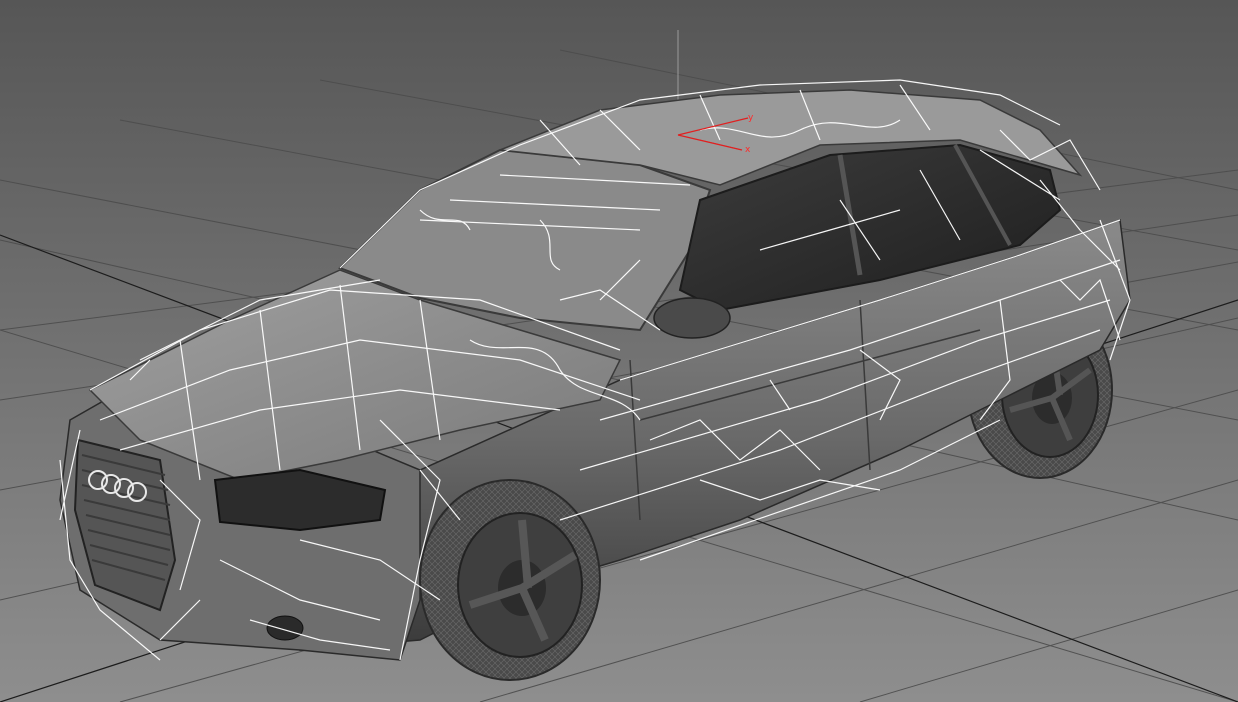  Describe the element at coordinates (748, 150) in the screenshot. I see `gizmo-x-label: x` at that location.